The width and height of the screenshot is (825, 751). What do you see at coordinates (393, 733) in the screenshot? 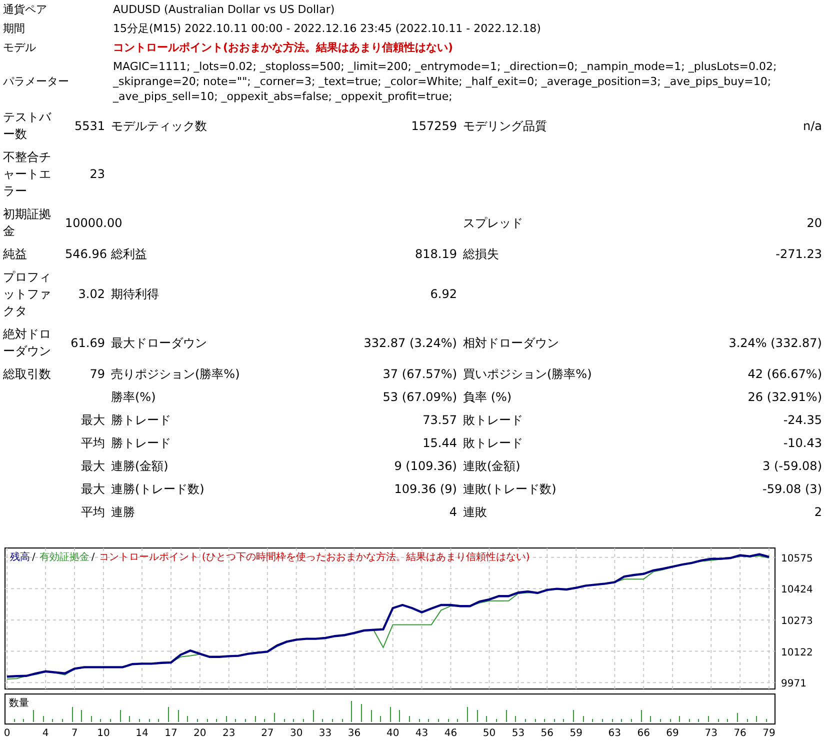
I see `x-tick-label: 40` at bounding box center [393, 733].